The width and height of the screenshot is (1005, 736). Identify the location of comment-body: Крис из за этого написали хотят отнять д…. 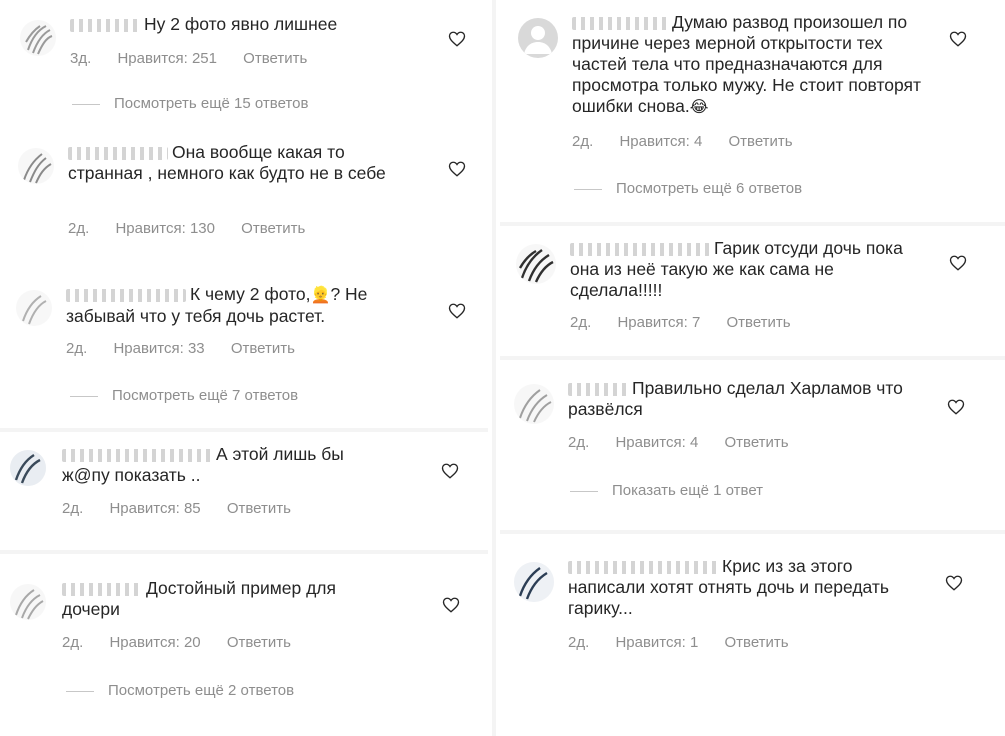
(748, 587).